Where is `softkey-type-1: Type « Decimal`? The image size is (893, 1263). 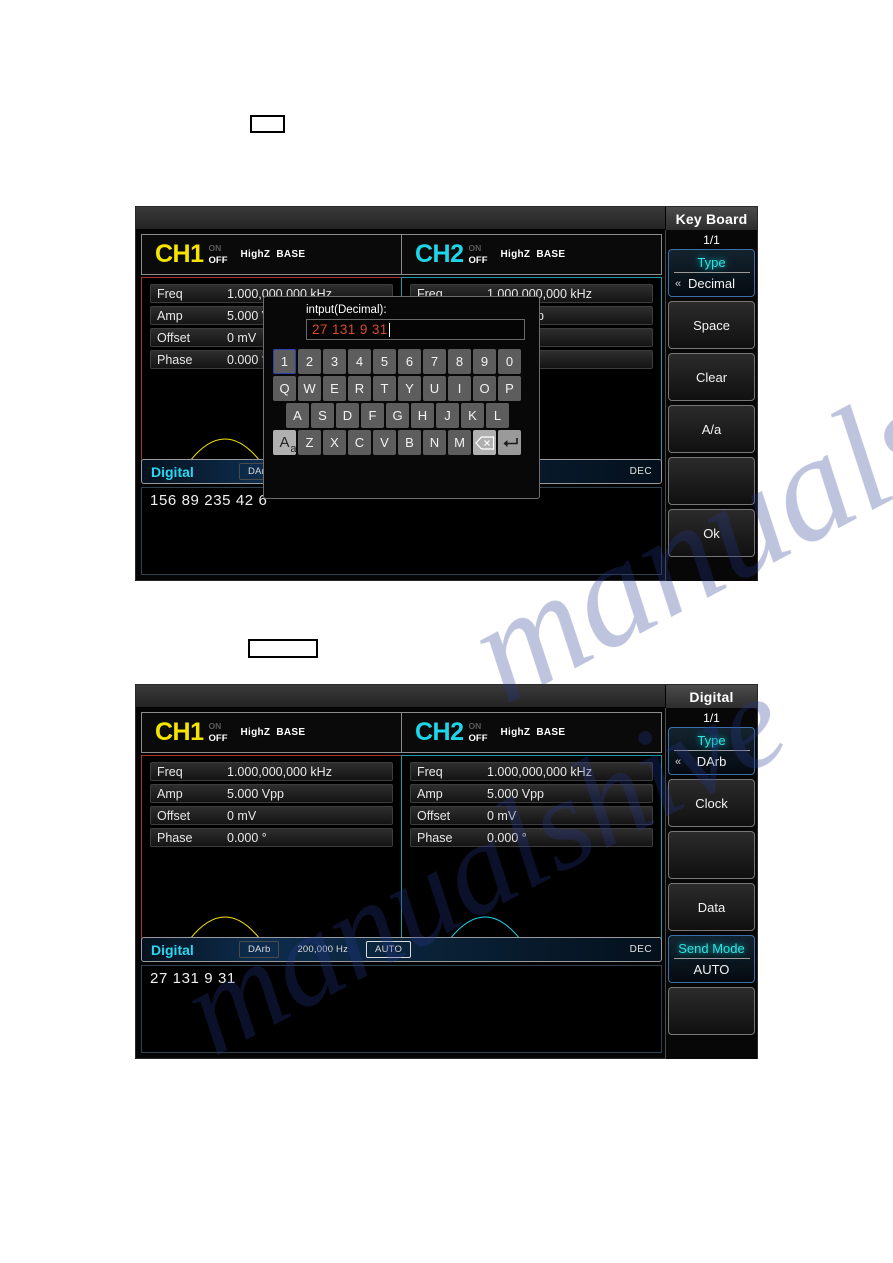 softkey-type-1: Type « Decimal is located at coordinates (711, 273).